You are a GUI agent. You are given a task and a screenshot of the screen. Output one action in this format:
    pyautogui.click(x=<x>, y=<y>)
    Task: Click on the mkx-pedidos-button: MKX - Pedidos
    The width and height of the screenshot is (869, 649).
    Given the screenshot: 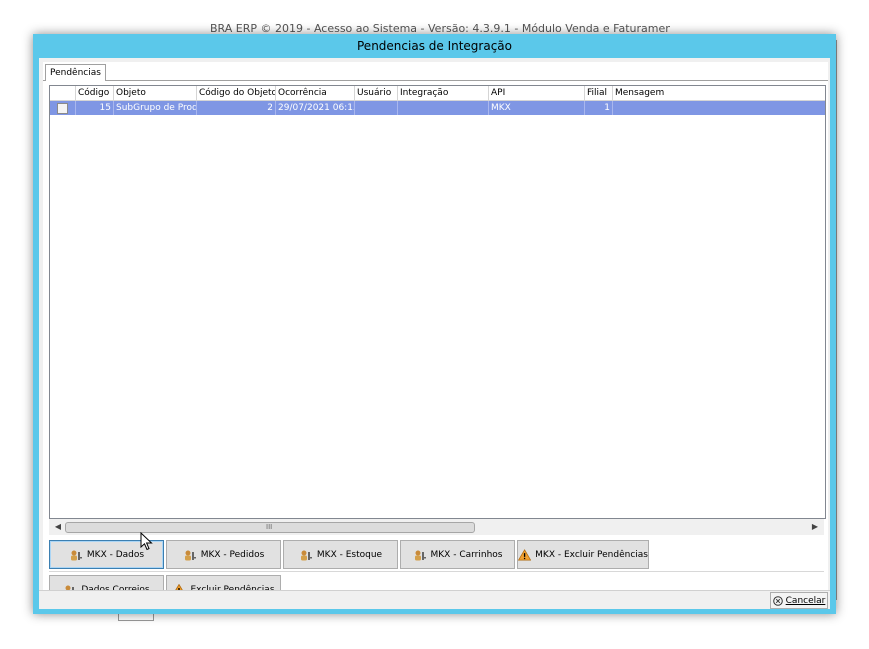 What is the action you would take?
    pyautogui.click(x=223, y=554)
    